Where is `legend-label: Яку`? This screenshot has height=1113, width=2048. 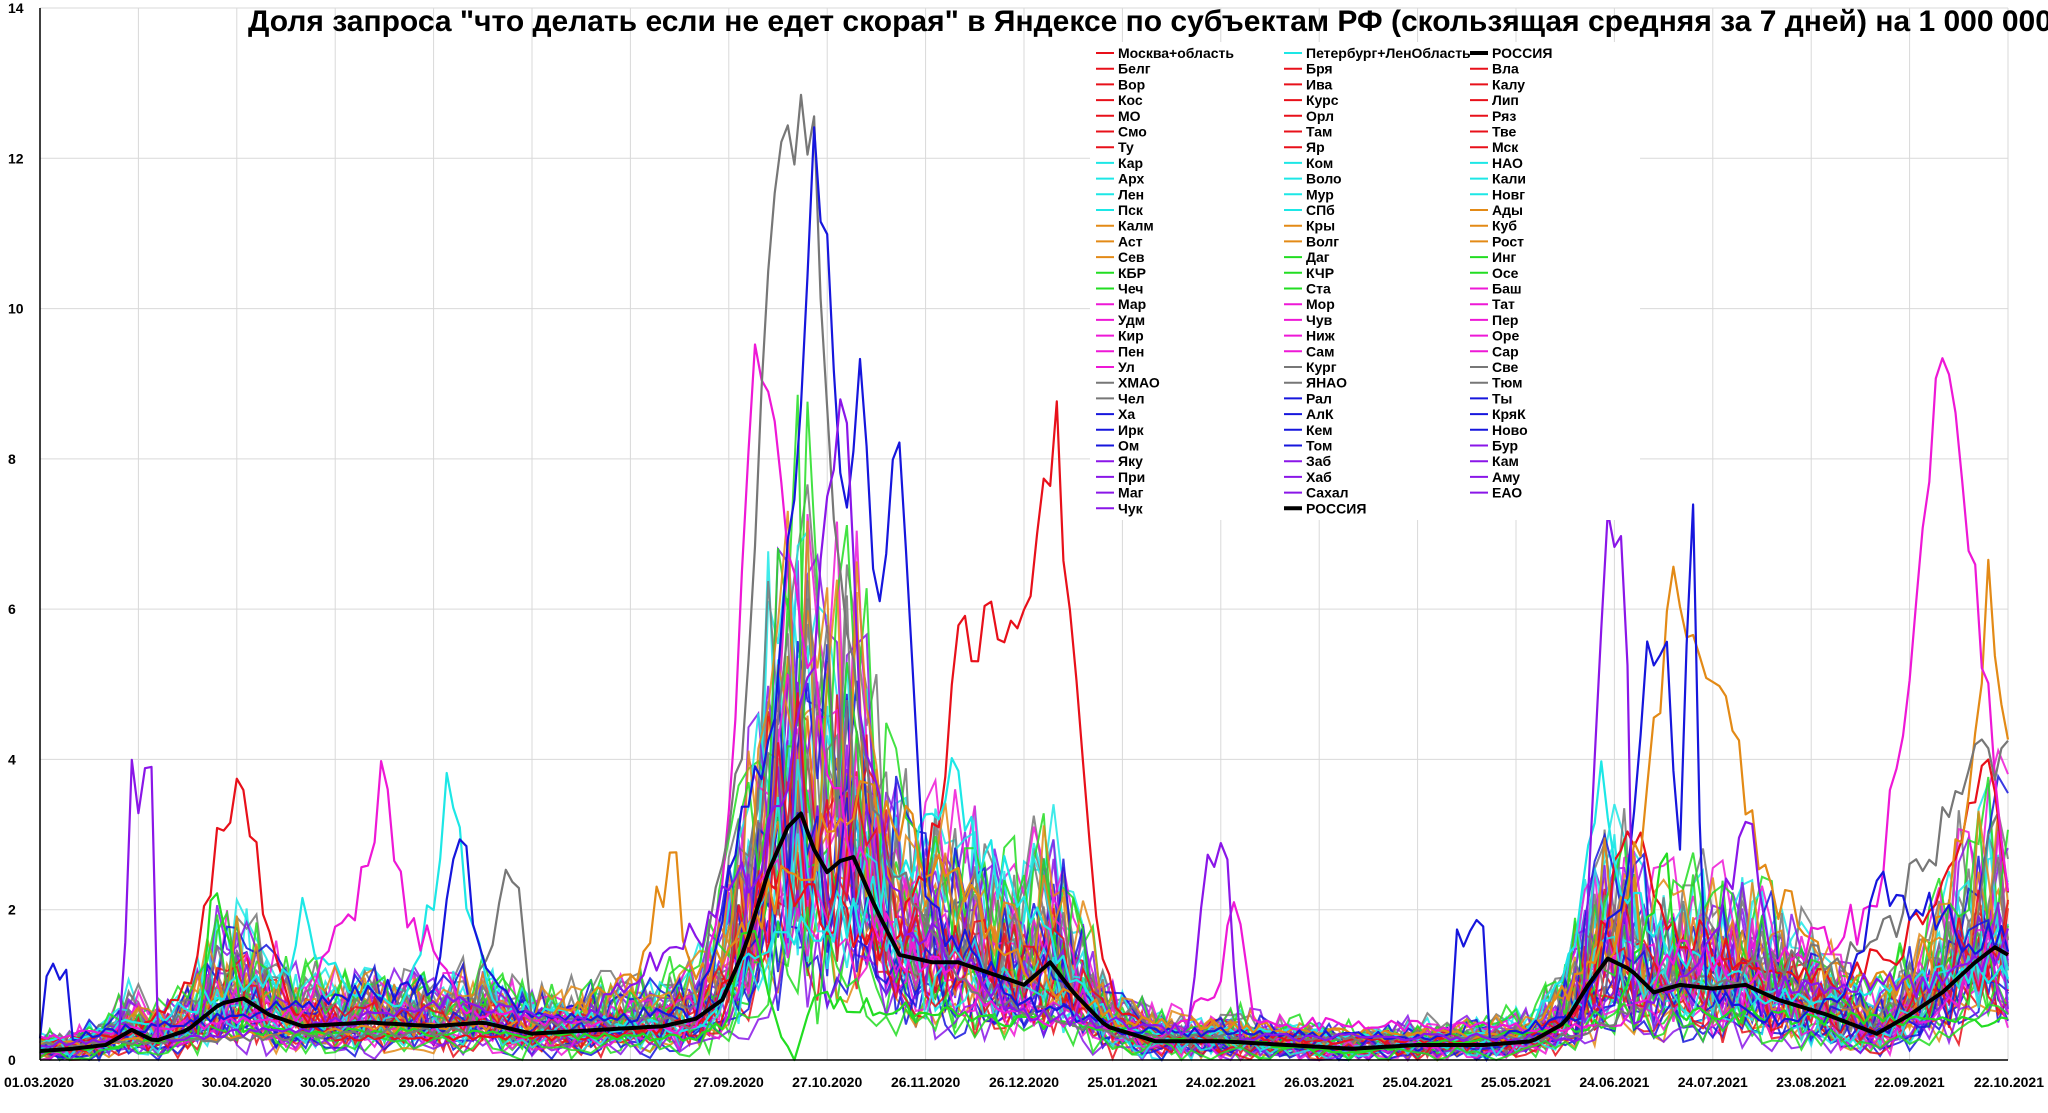
legend-label: Яку is located at coordinates (1130, 461).